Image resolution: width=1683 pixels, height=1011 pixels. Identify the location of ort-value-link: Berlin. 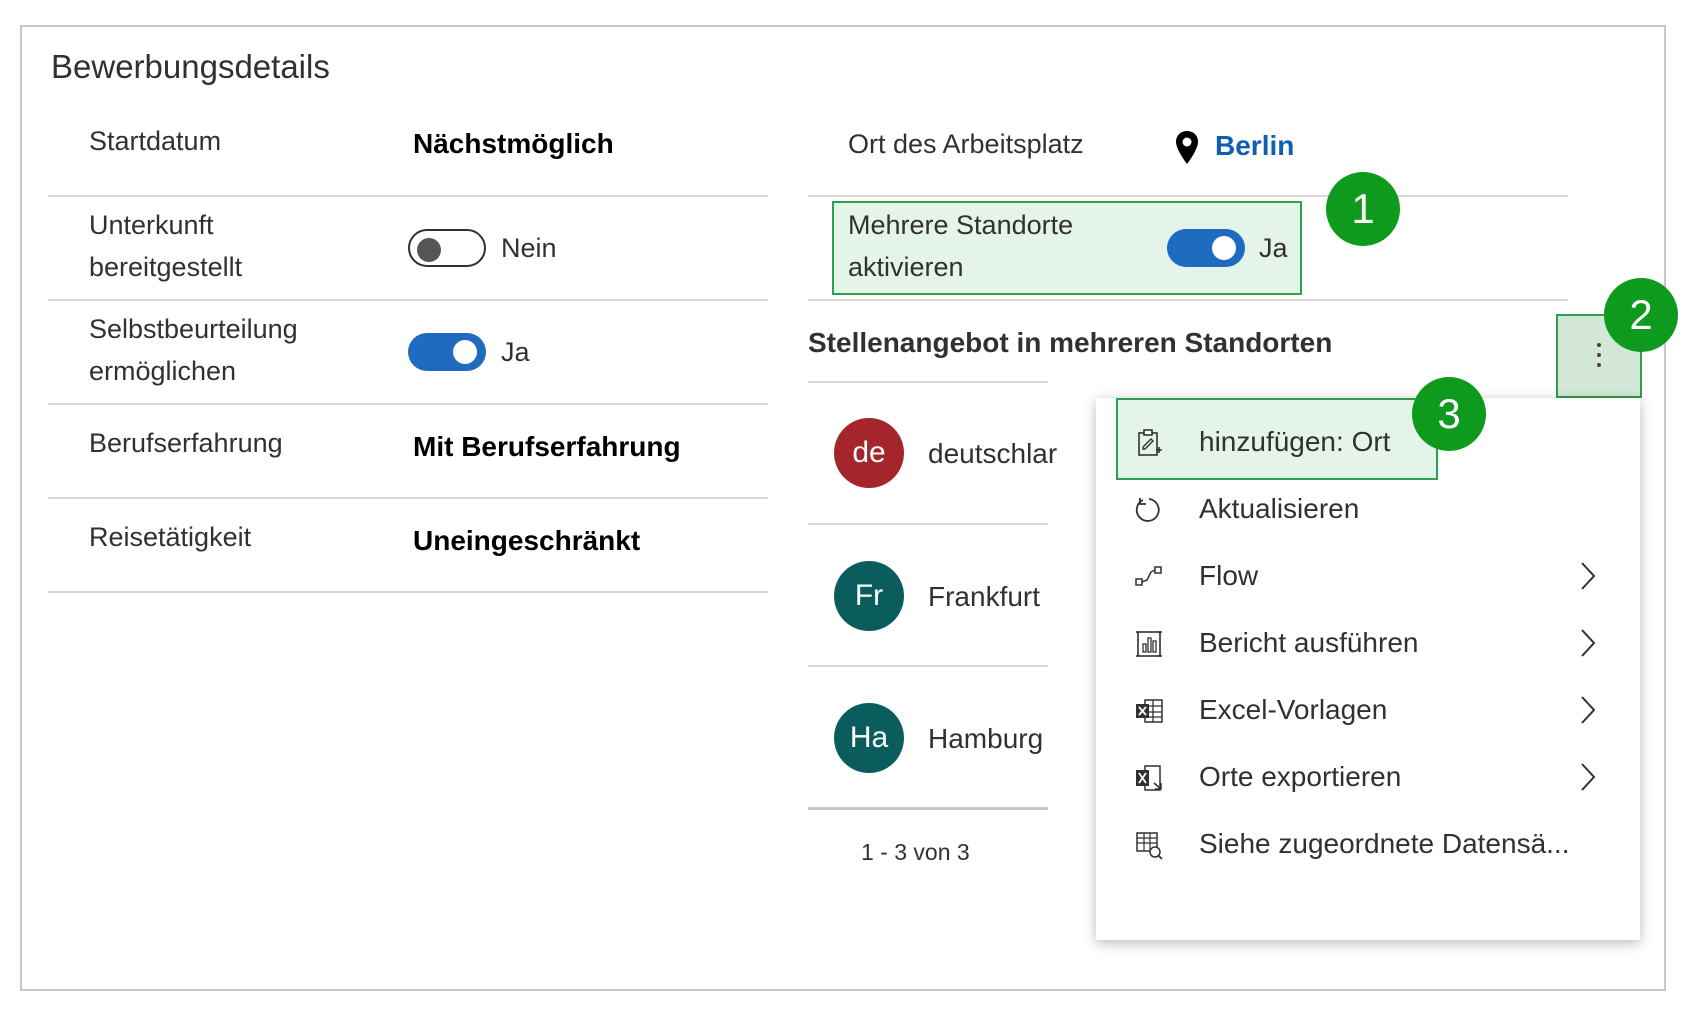
(1254, 146).